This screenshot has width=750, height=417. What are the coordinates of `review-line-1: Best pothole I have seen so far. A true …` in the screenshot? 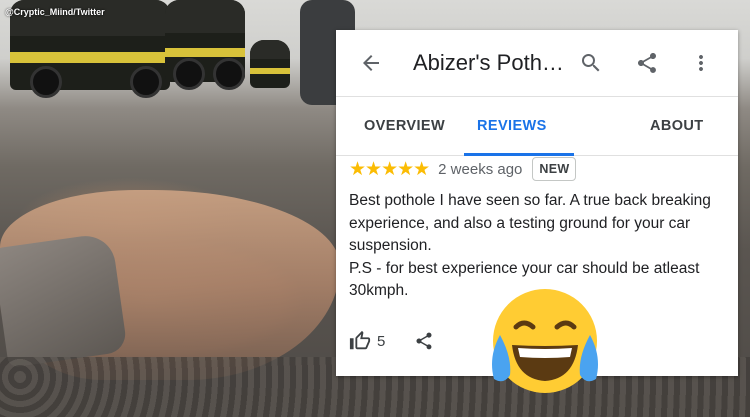 It's located at (530, 223).